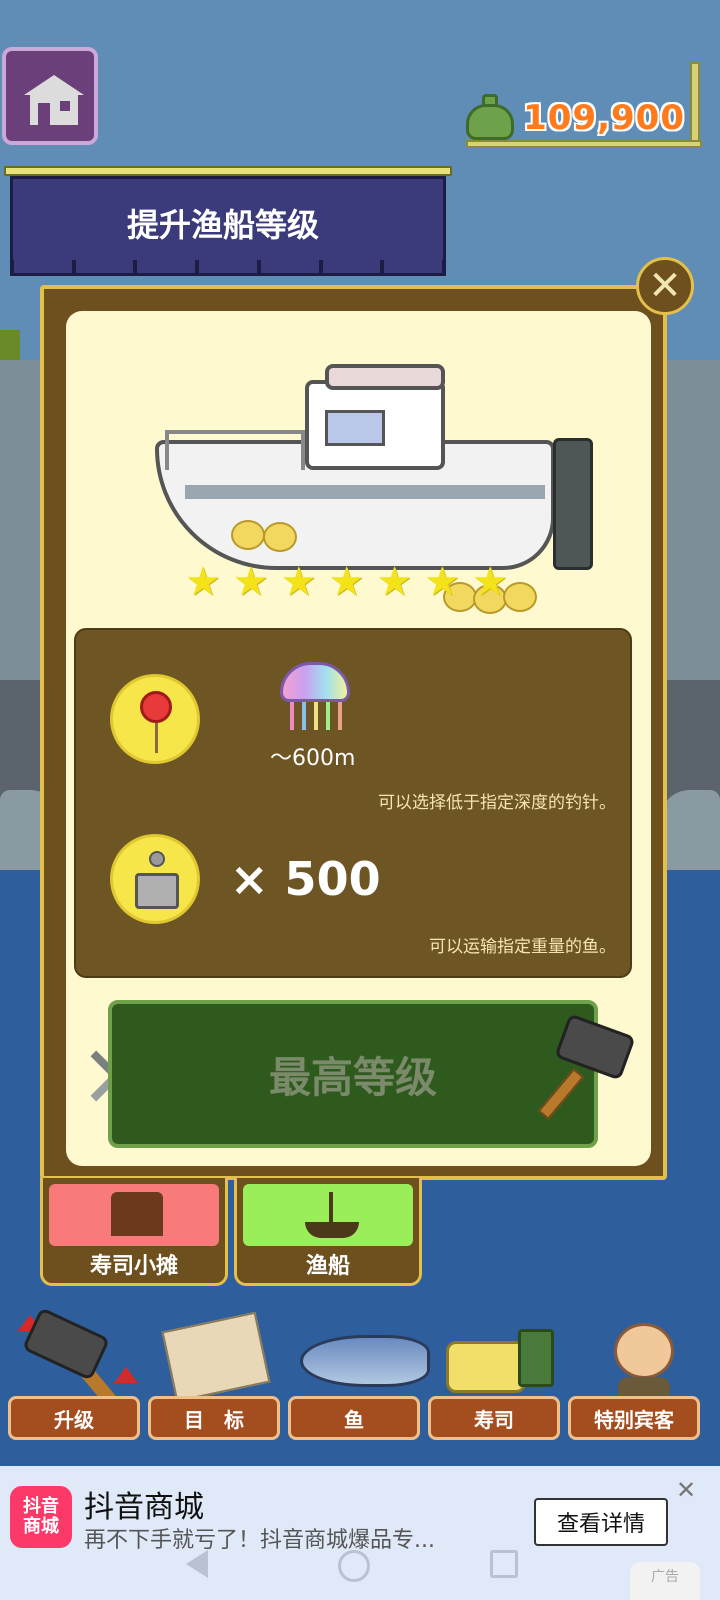  I want to click on tab-sushi-stall: 寿司小摊, so click(134, 1232).